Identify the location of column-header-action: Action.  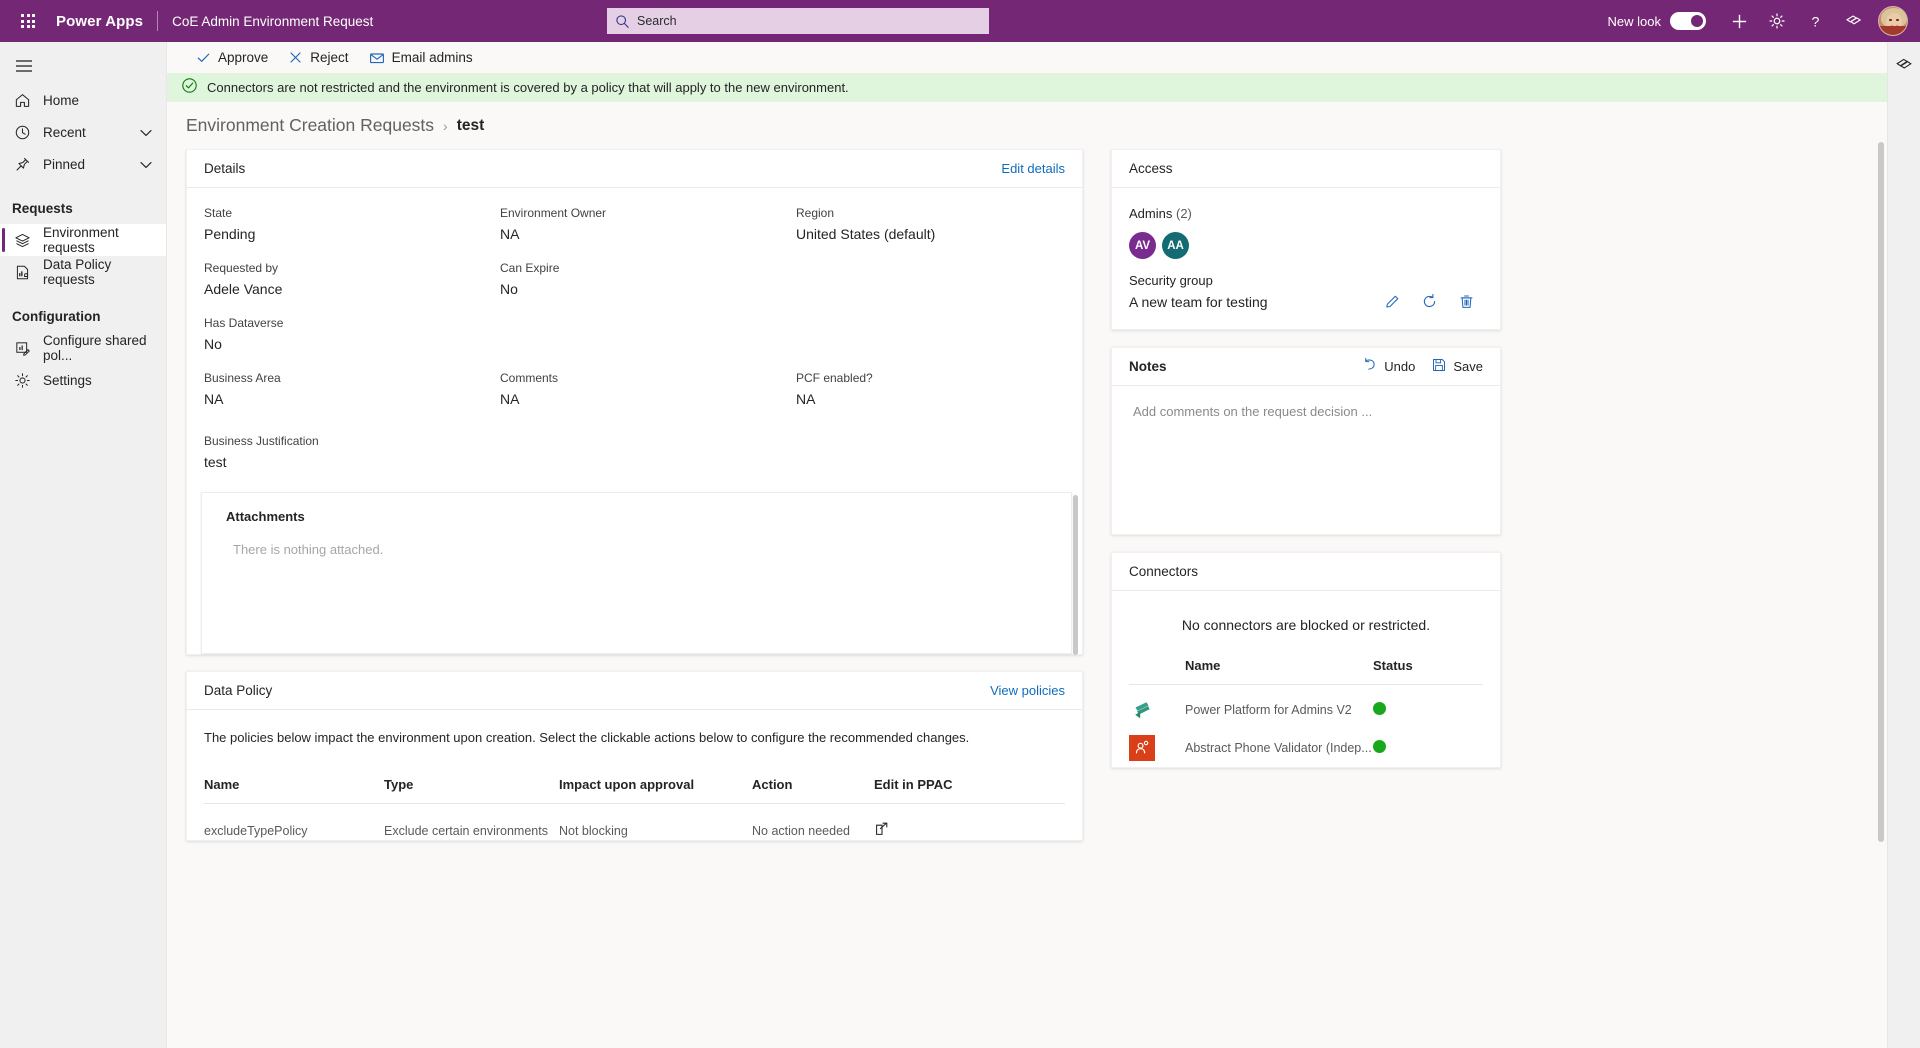
(813, 790).